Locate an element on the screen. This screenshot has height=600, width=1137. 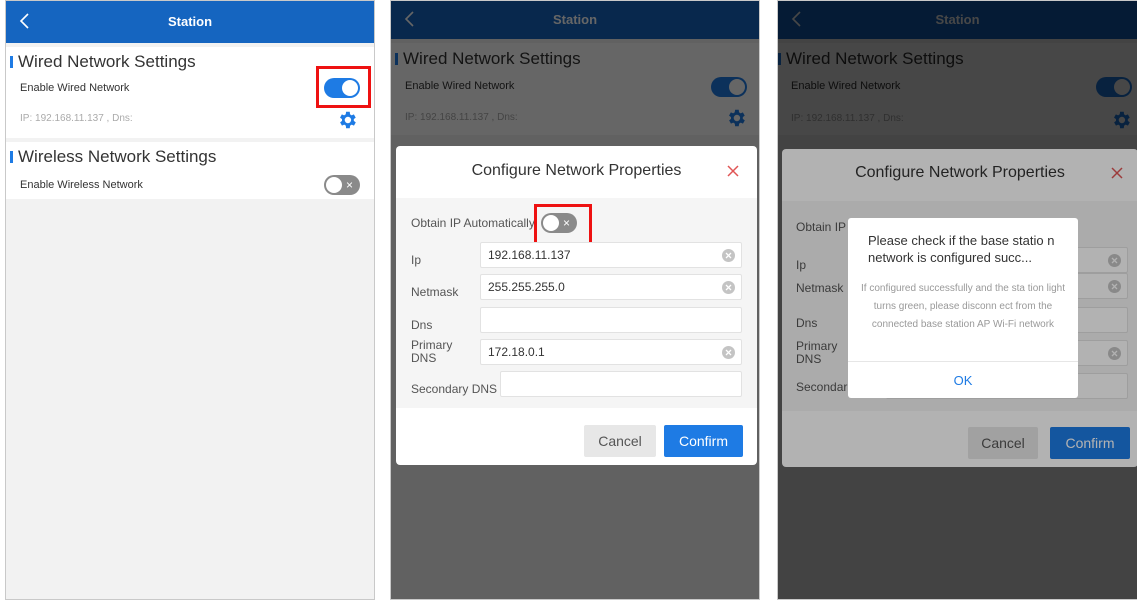
wireless-section-title: Wireless Network Settings is located at coordinates (111, 157).